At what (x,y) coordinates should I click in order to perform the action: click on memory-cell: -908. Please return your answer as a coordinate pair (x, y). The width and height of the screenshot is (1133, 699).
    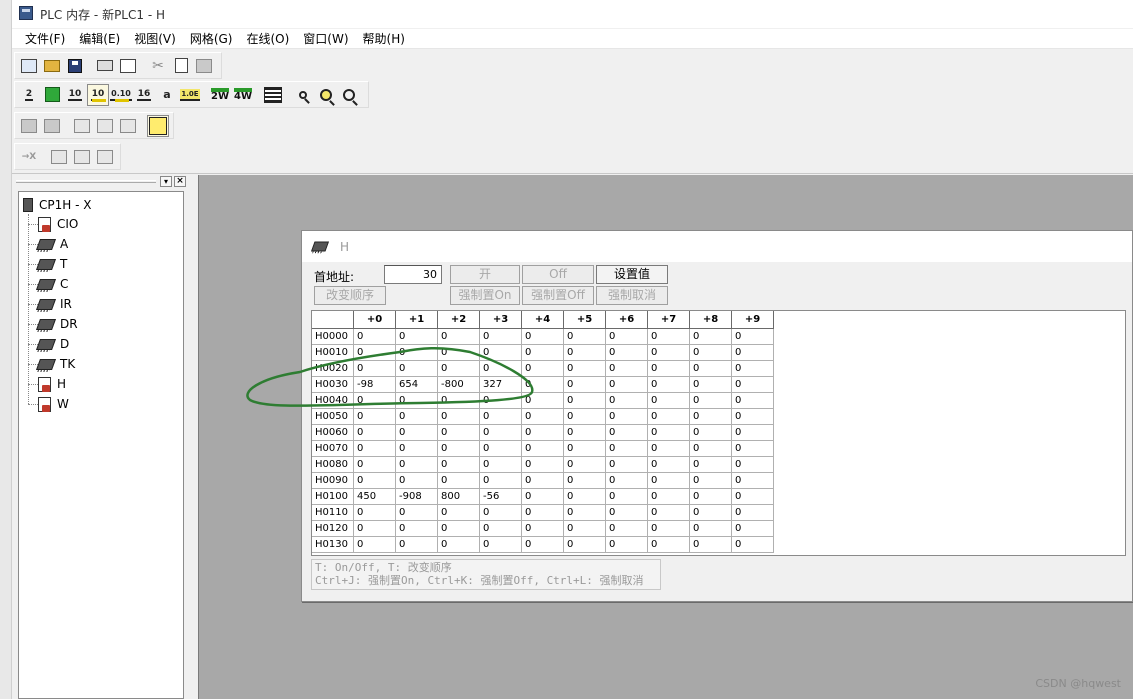
    Looking at the image, I should click on (416, 496).